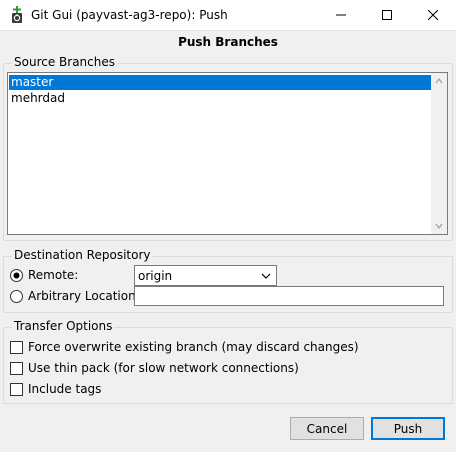 The width and height of the screenshot is (456, 452). I want to click on cancel-button: Cancel, so click(327, 428).